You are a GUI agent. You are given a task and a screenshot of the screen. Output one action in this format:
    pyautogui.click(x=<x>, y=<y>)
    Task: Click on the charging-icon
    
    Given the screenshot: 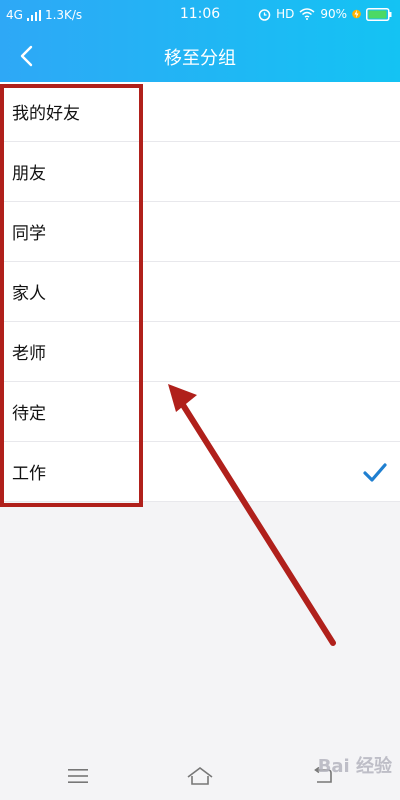 What is the action you would take?
    pyautogui.click(x=356, y=14)
    